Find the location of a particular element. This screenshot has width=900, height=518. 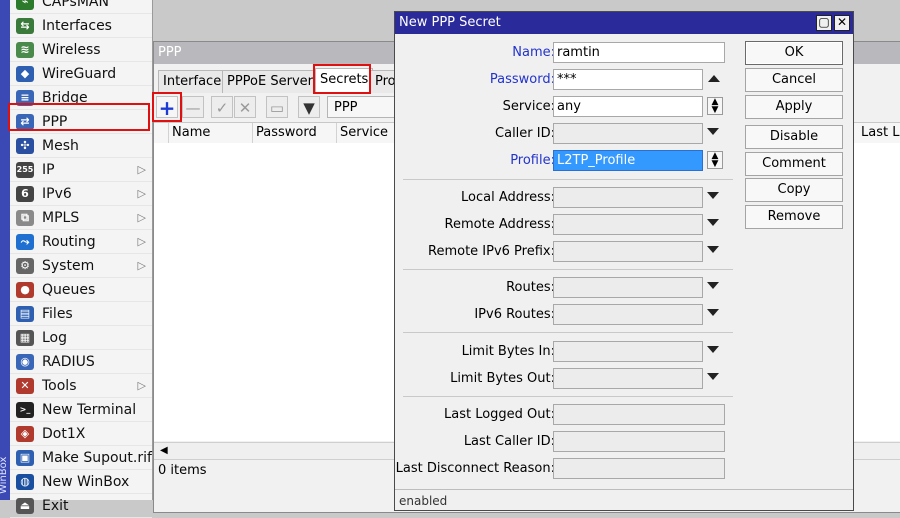

sidebar-item-mesh: ✣ Mesh is located at coordinates (81, 146).